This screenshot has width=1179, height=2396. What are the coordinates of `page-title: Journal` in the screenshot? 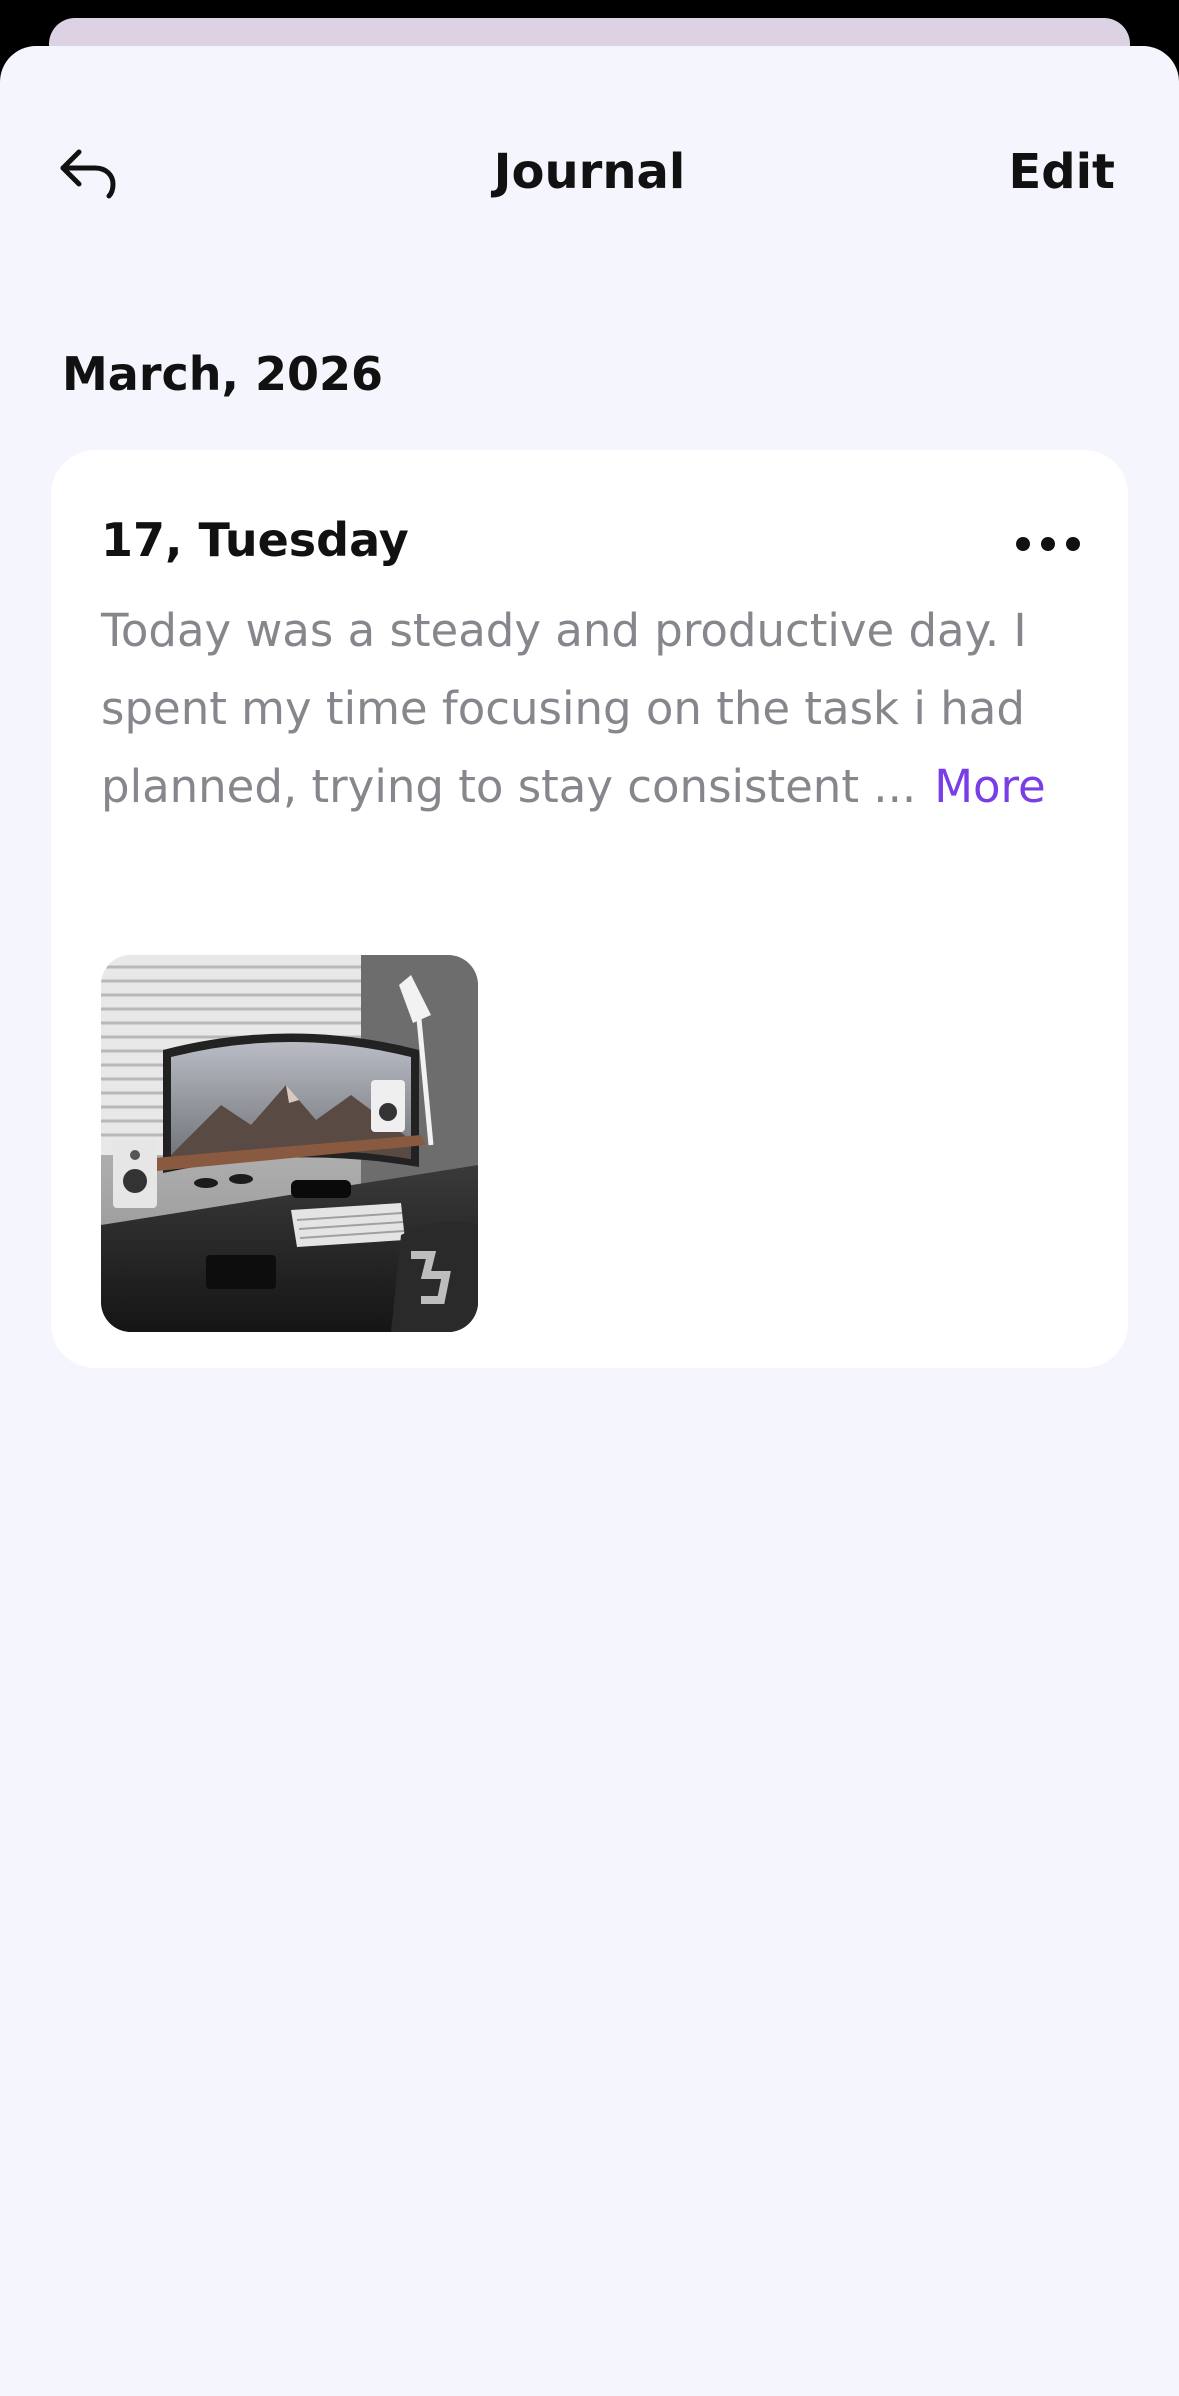 It's located at (589, 172).